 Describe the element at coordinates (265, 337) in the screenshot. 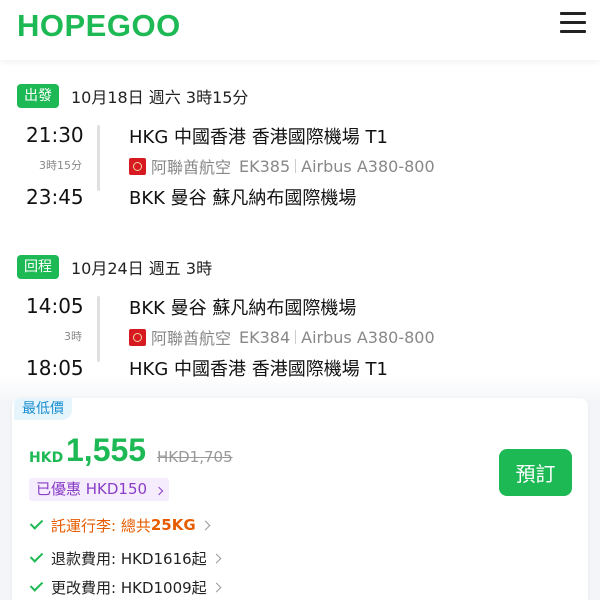

I see `return-flight-no: EK384` at that location.